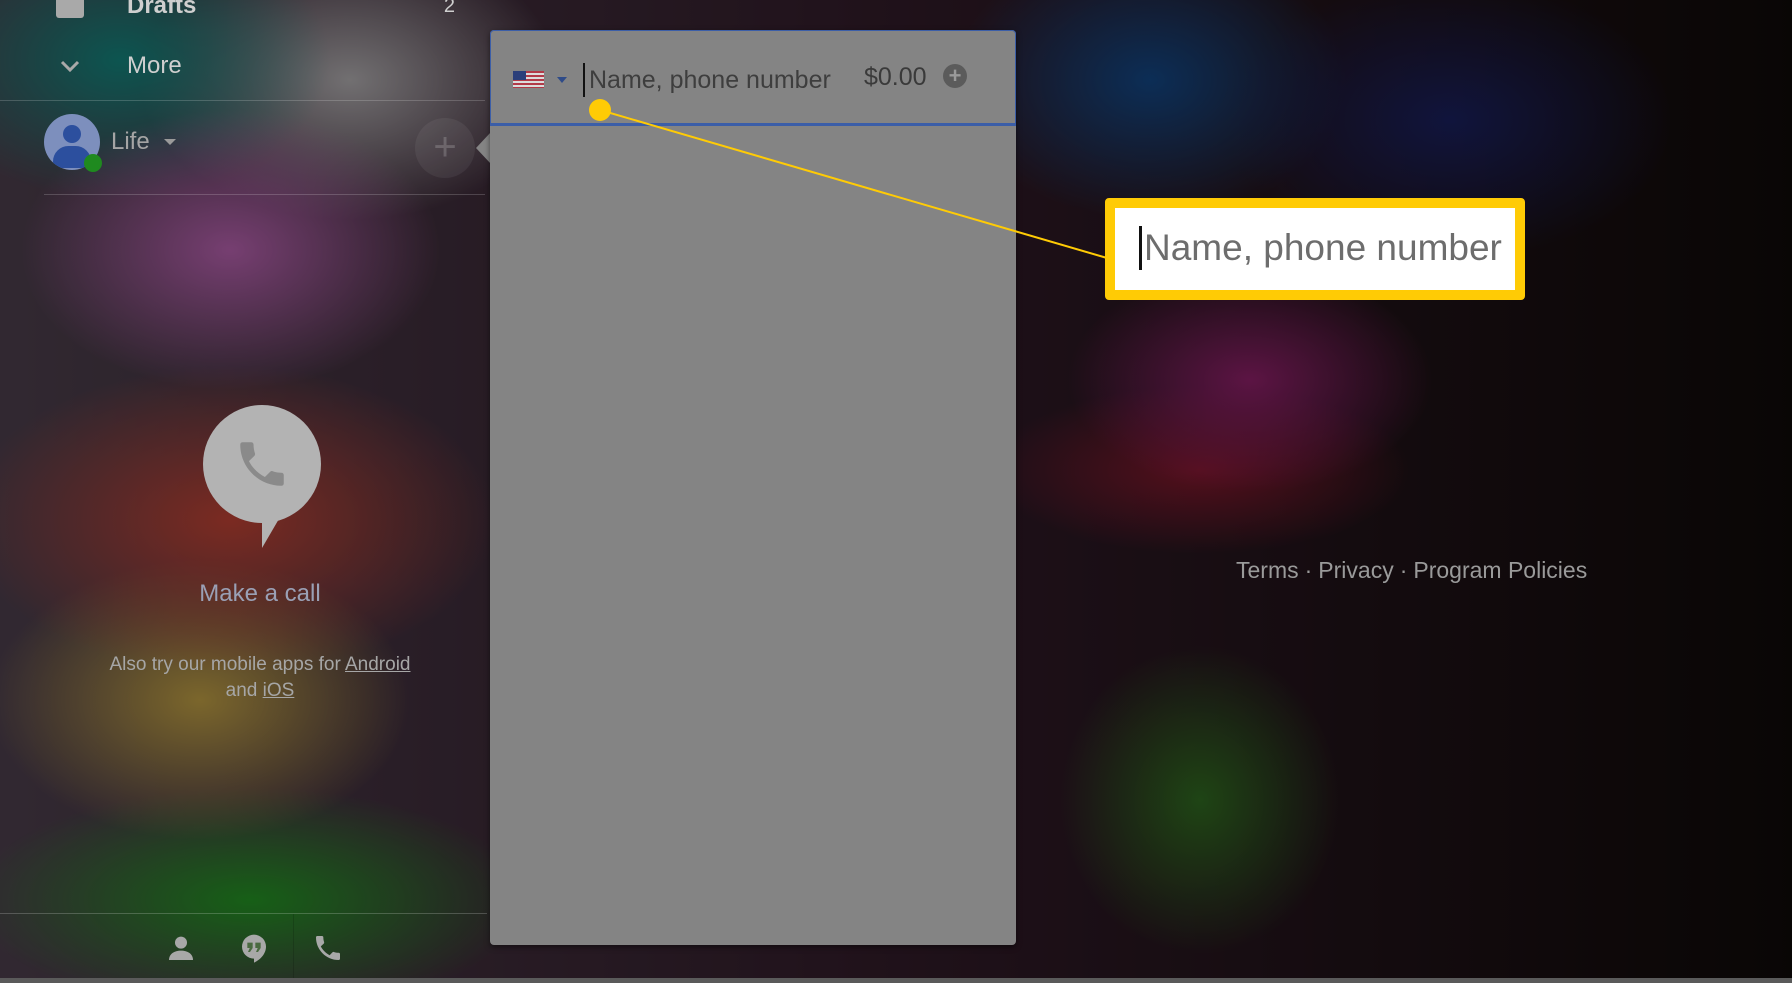 Image resolution: width=1792 pixels, height=983 pixels. What do you see at coordinates (895, 77) in the screenshot?
I see `credit-balance: $0.00` at bounding box center [895, 77].